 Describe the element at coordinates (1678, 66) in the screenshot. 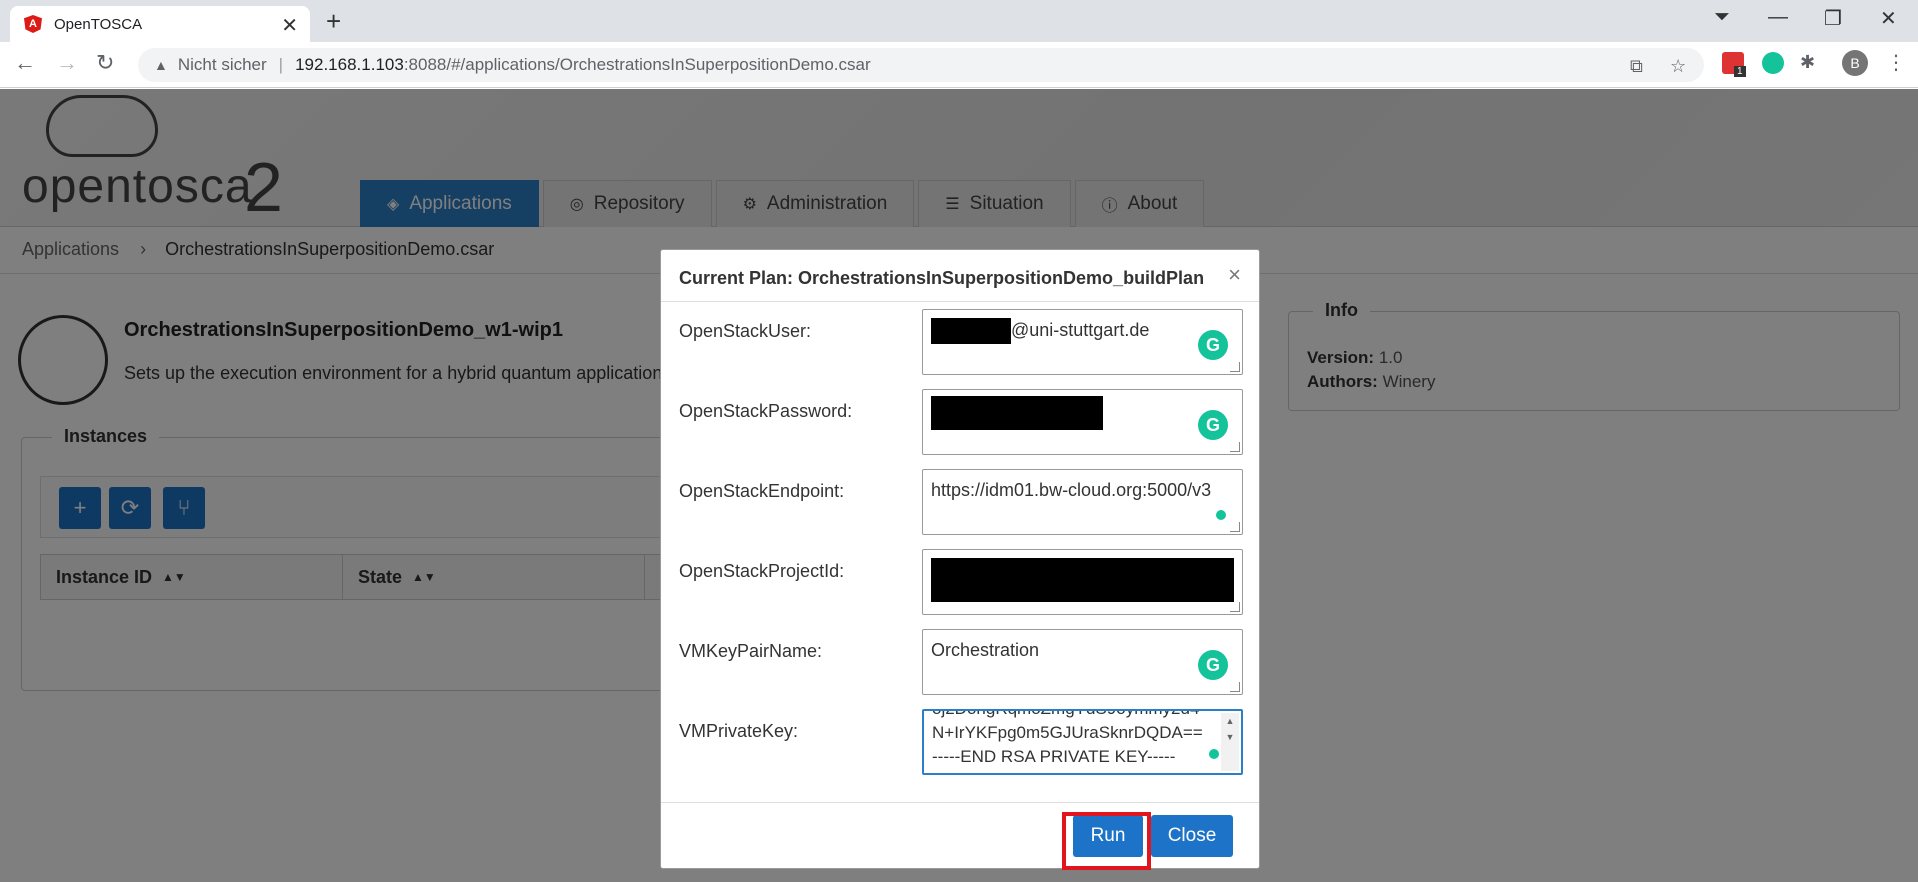

I see `bookmark-star-icon: ☆` at that location.